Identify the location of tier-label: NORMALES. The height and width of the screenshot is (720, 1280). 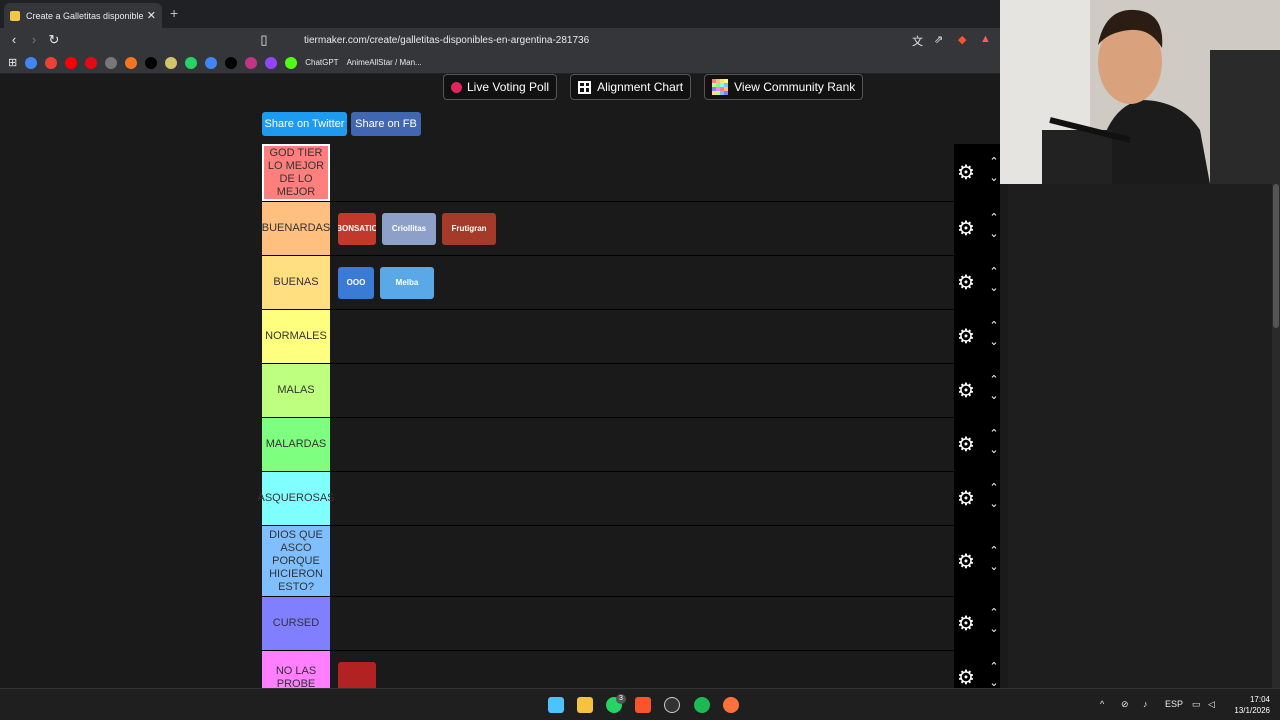
(296, 336).